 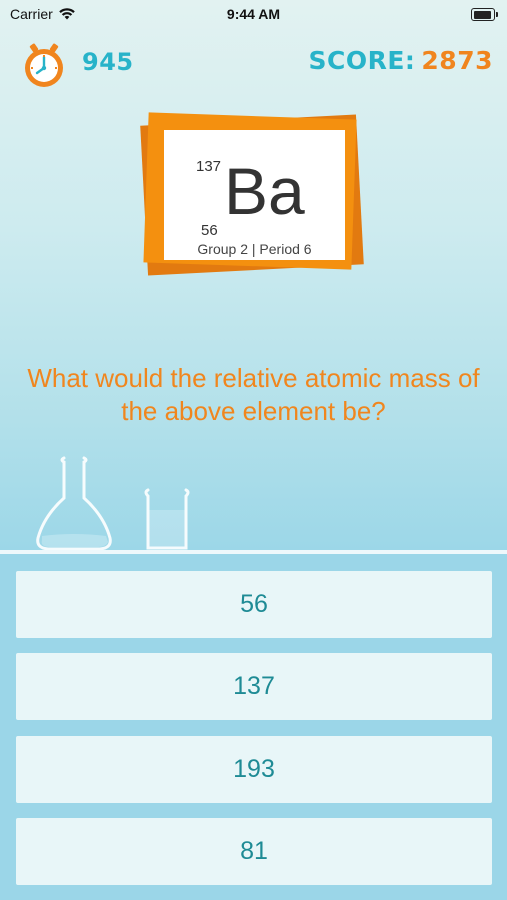 I want to click on mass-number: 137, so click(x=209, y=166).